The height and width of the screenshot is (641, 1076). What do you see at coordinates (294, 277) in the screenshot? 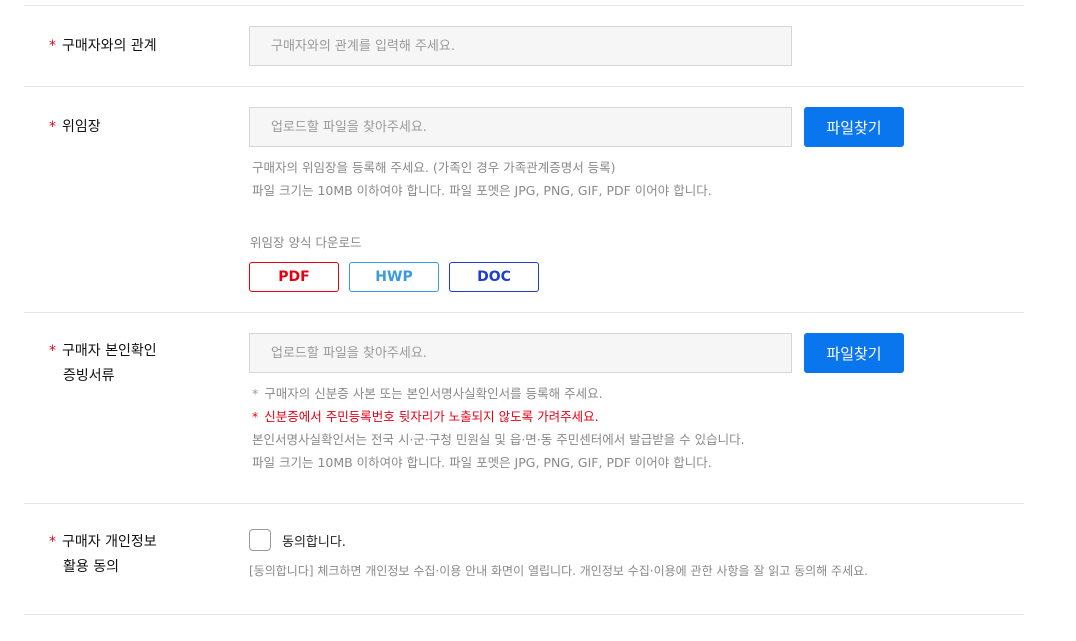
I see `download-pdf-button: PDF` at bounding box center [294, 277].